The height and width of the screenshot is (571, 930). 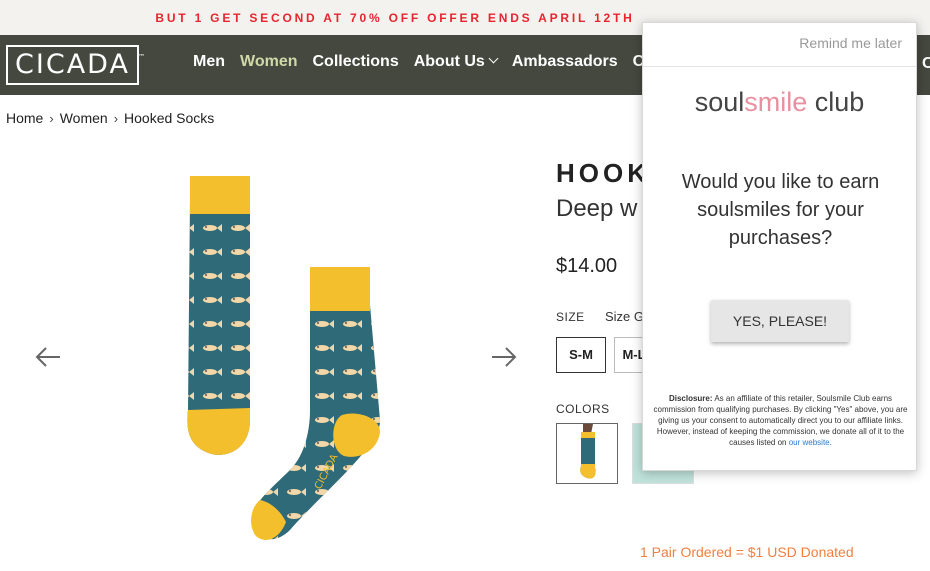 I want to click on logo-trademark: ™, so click(x=141, y=57).